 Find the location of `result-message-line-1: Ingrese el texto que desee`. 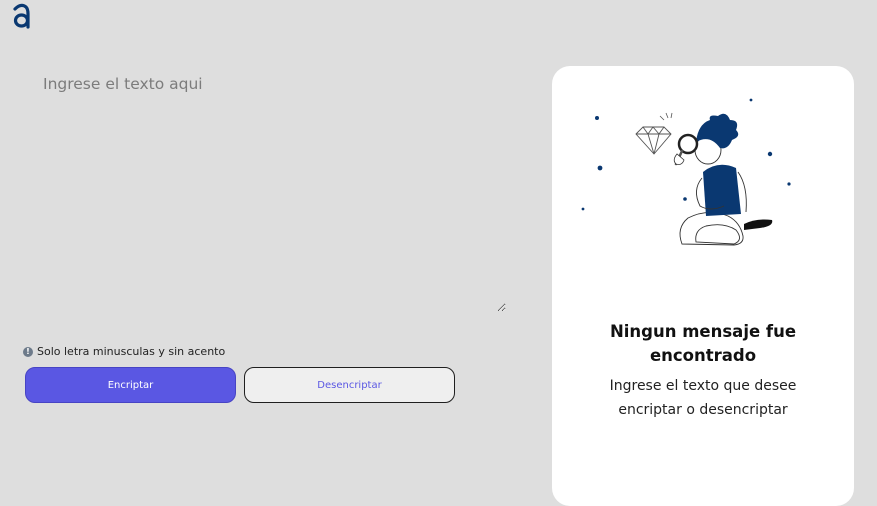

result-message-line-1: Ingrese el texto que desee is located at coordinates (703, 386).